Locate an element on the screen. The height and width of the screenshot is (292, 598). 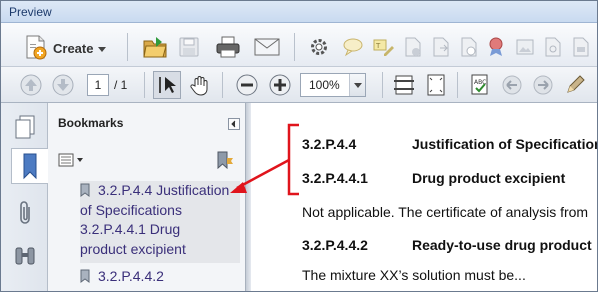
page-total: / 1 is located at coordinates (121, 85).